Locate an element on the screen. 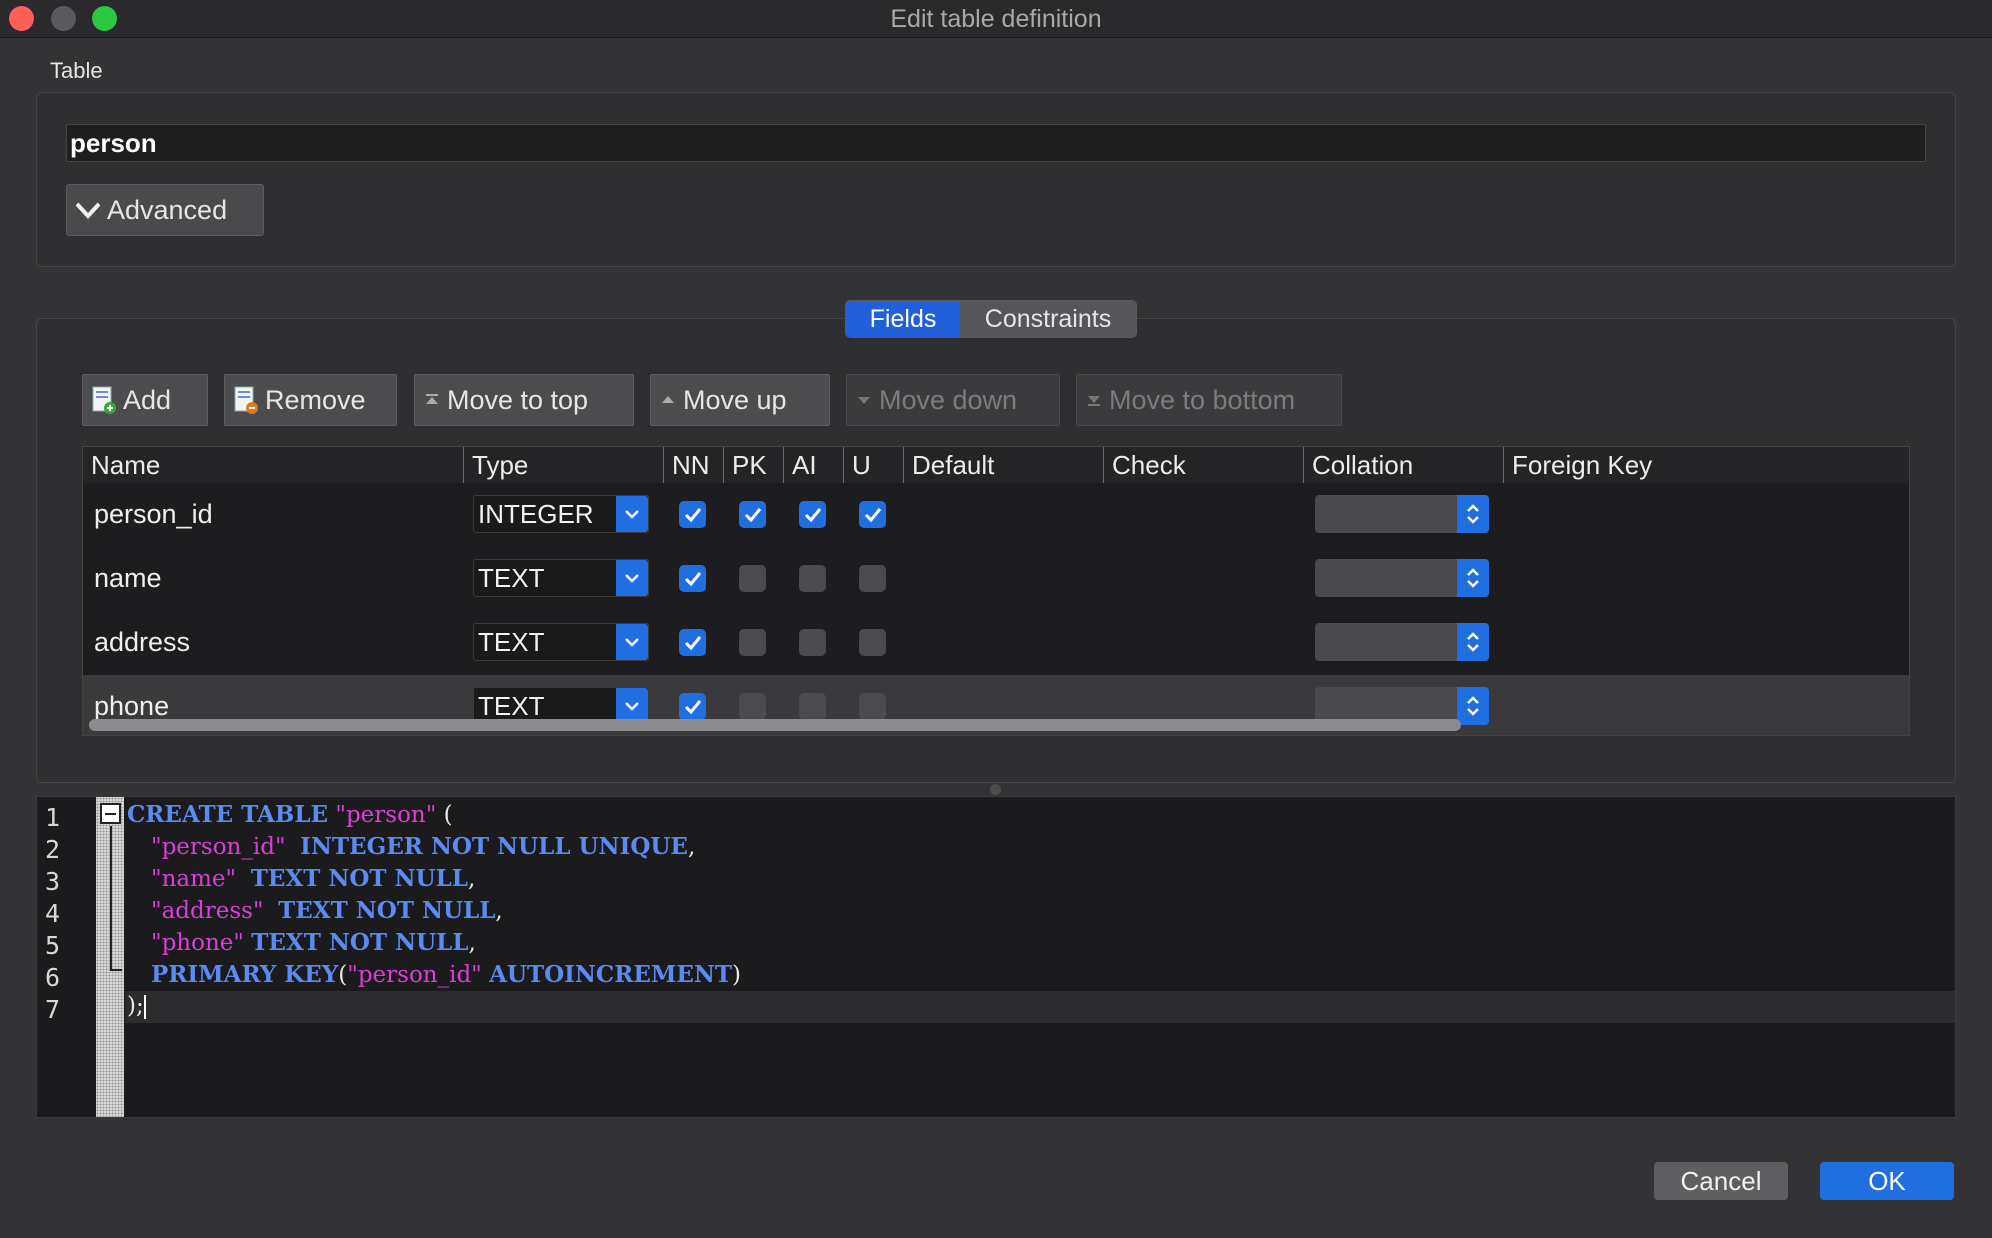  remove-field-button: Remove is located at coordinates (310, 400).